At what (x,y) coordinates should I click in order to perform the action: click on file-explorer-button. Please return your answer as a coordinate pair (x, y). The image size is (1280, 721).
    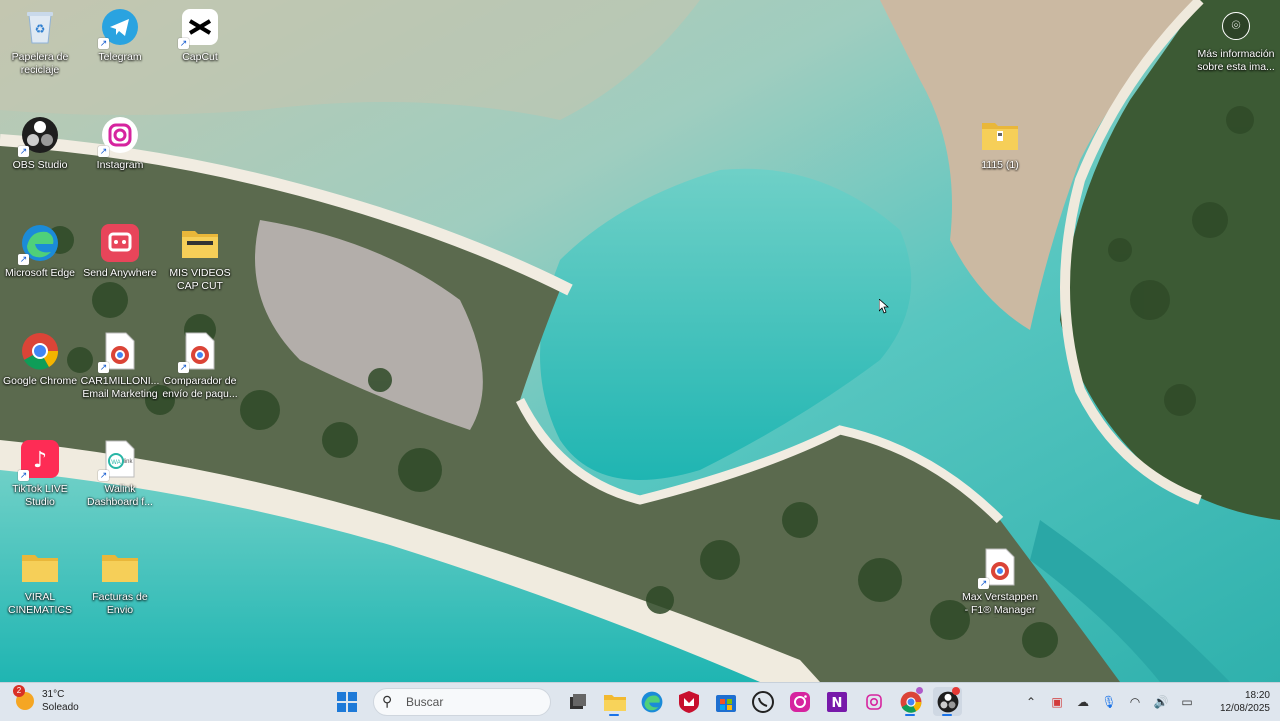
    Looking at the image, I should click on (614, 701).